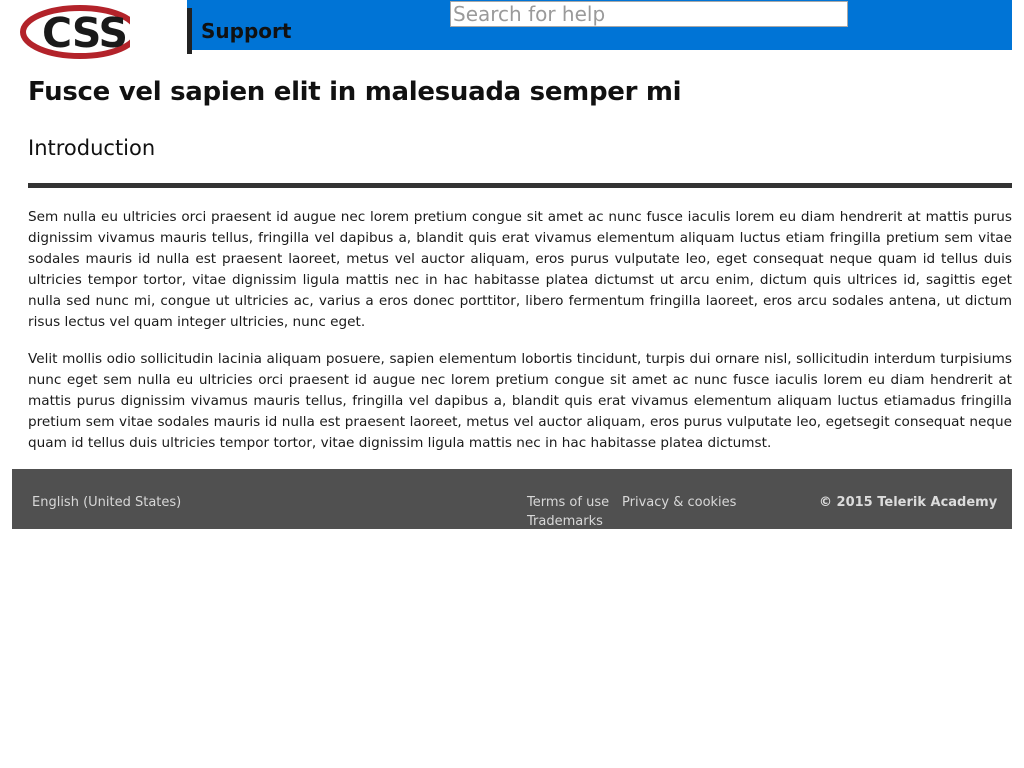  What do you see at coordinates (679, 502) in the screenshot?
I see `privacy-cookies-link: Privacy & cookies` at bounding box center [679, 502].